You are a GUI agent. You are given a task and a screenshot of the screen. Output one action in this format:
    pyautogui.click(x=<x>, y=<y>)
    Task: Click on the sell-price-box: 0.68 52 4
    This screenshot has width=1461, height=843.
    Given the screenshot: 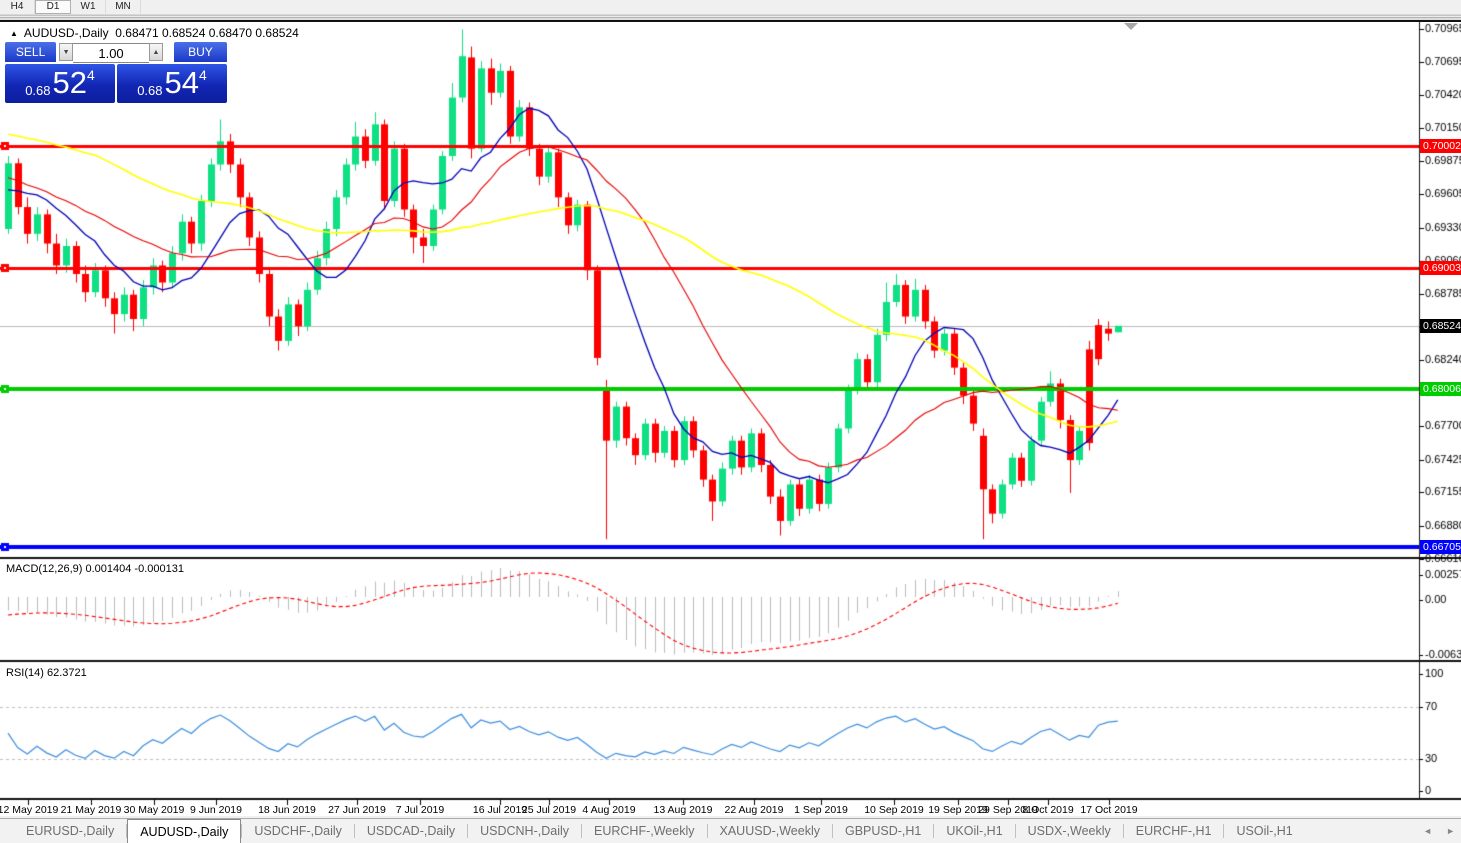 What is the action you would take?
    pyautogui.click(x=60, y=83)
    